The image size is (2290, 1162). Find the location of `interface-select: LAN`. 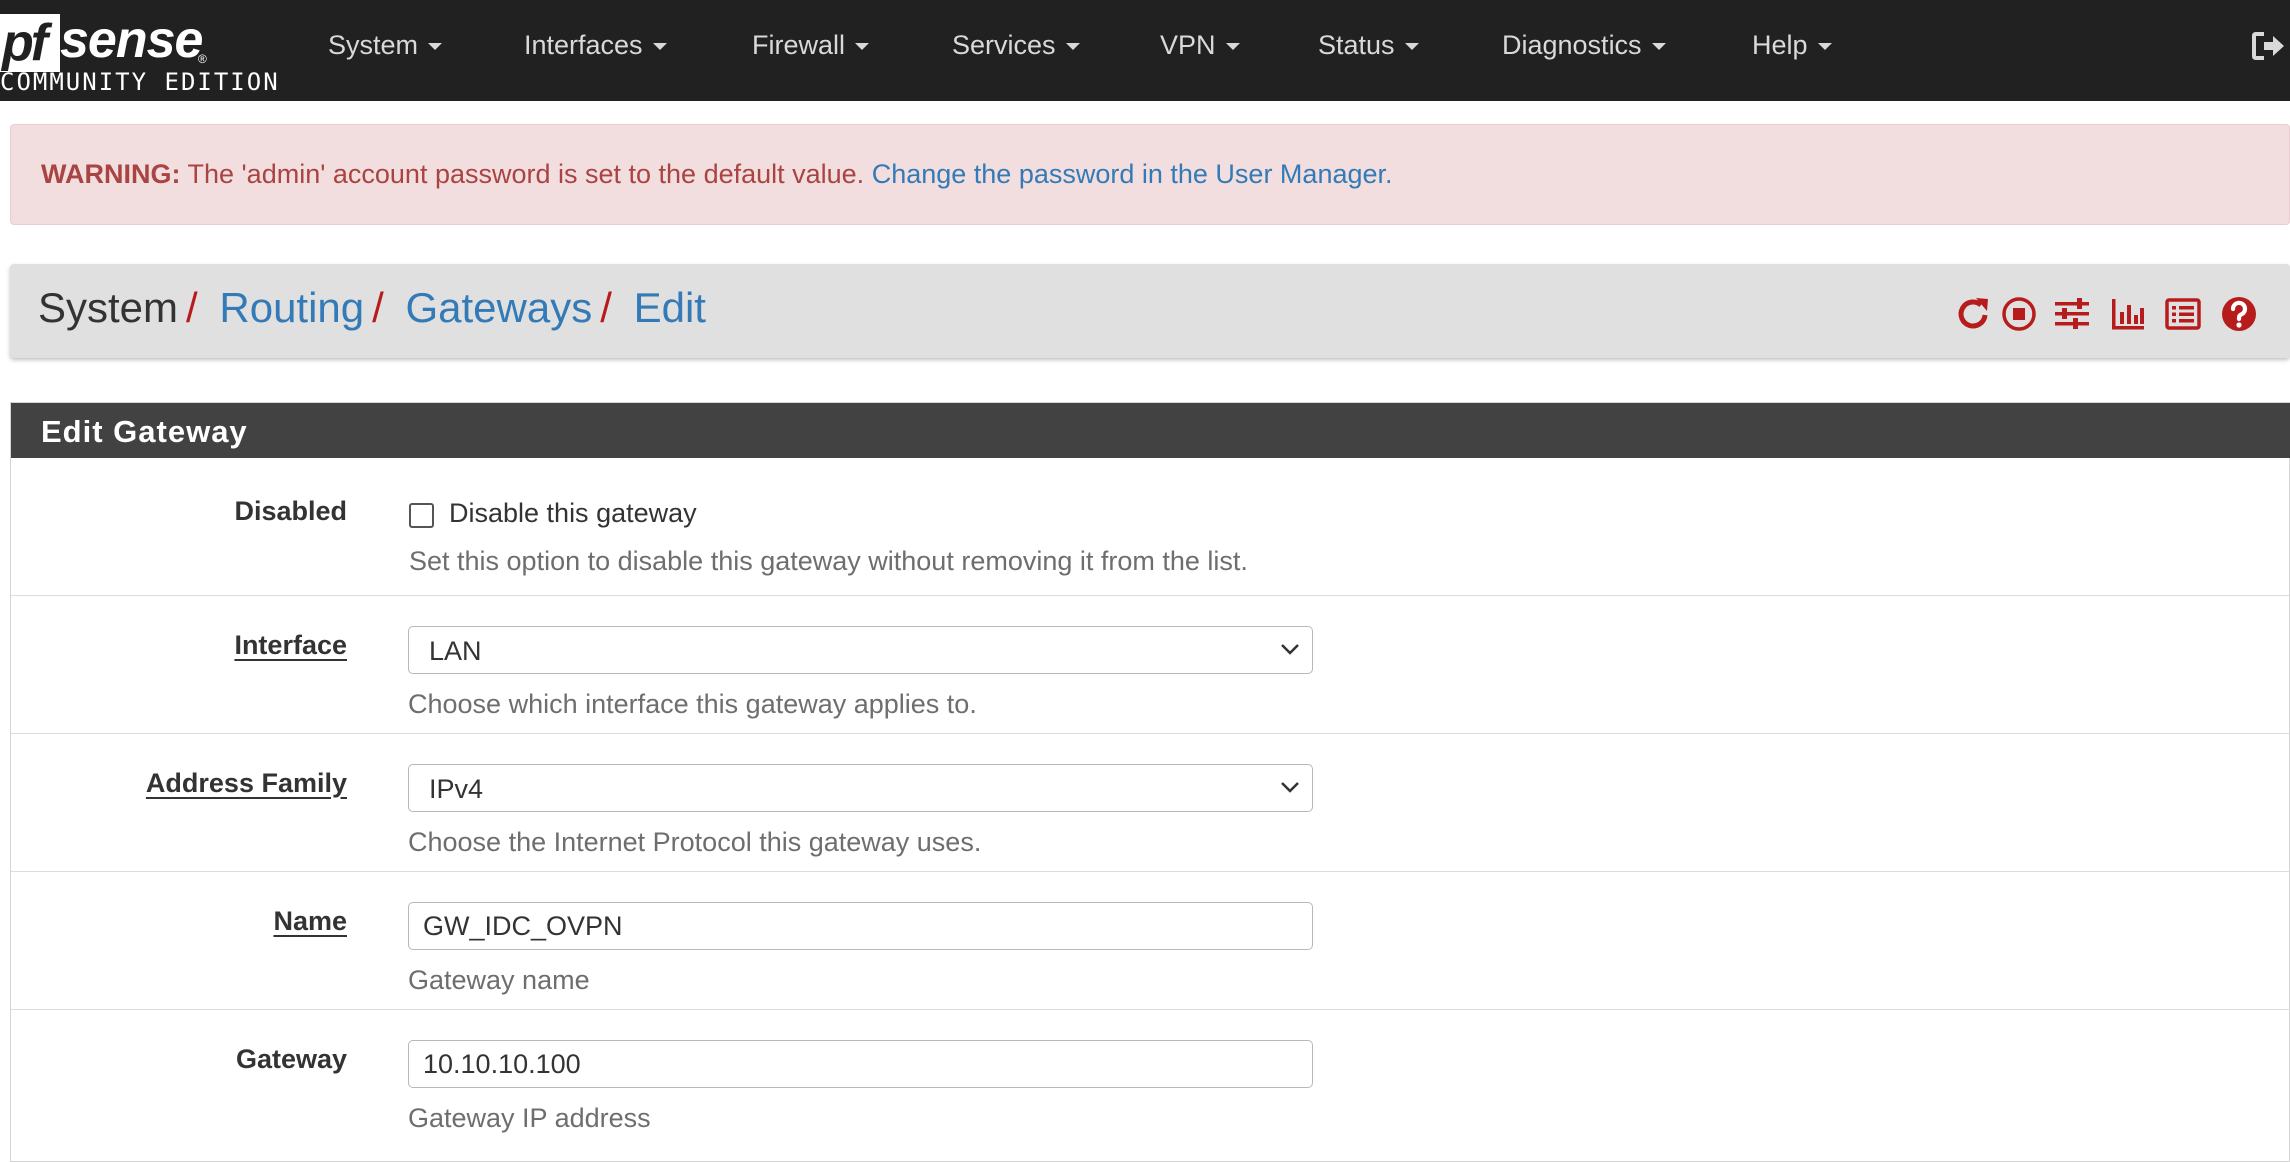

interface-select: LAN is located at coordinates (860, 650).